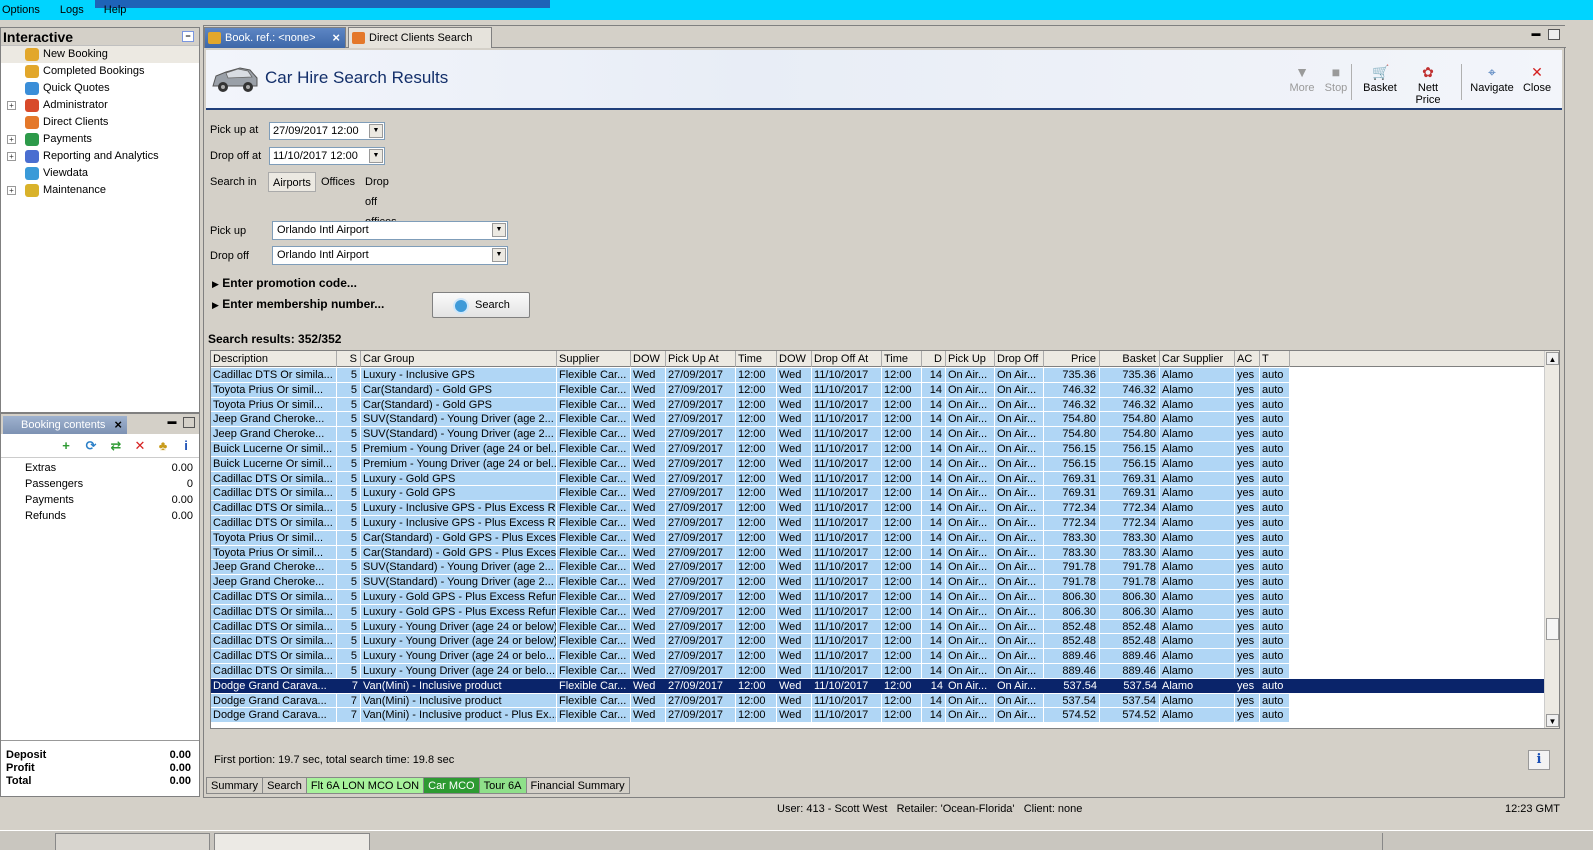 The height and width of the screenshot is (850, 1593). Describe the element at coordinates (100, 139) in the screenshot. I see `sidebar-item-payments: + Payments` at that location.